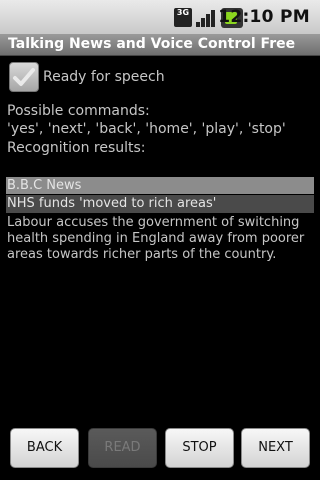 The image size is (320, 480). I want to click on ready-for-speech-checkbox, so click(24, 77).